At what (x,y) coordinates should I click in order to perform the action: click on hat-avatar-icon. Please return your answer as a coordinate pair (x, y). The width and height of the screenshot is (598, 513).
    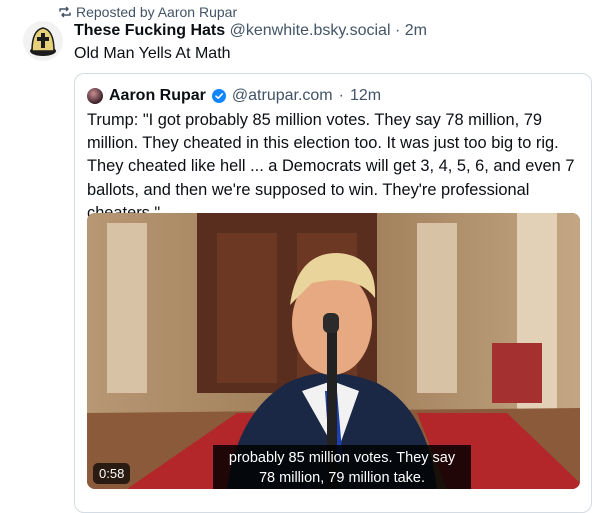
    Looking at the image, I should click on (43, 41).